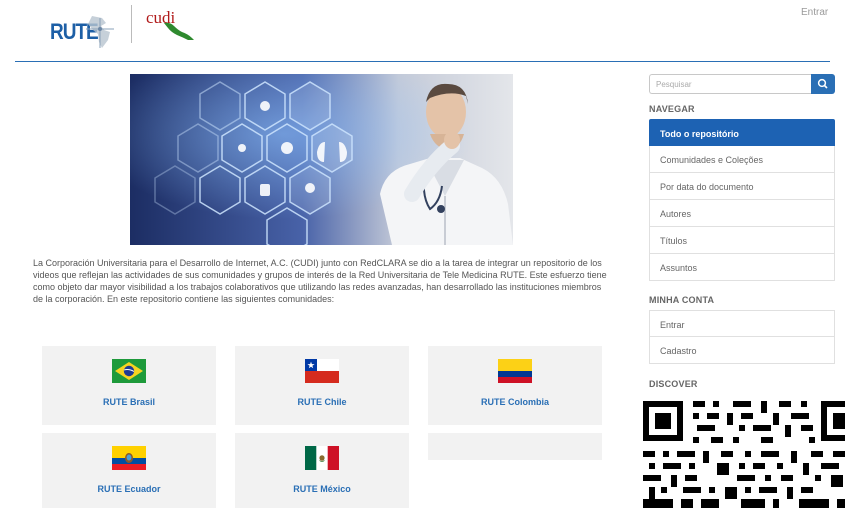  I want to click on mexico-map-icon, so click(179, 31).